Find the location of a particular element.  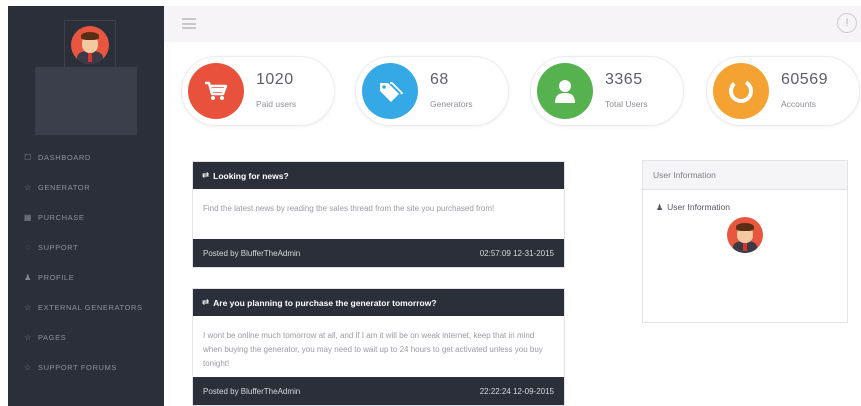

sidebar-item-external-generators: ☆ EXTERNAL GENERATORS is located at coordinates (86, 307).